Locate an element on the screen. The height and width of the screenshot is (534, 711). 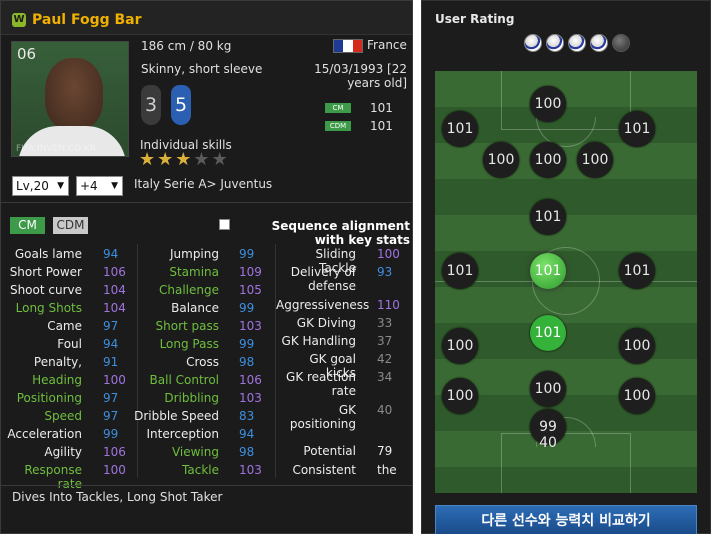
pitch-position-rm: 101 is located at coordinates (637, 271).